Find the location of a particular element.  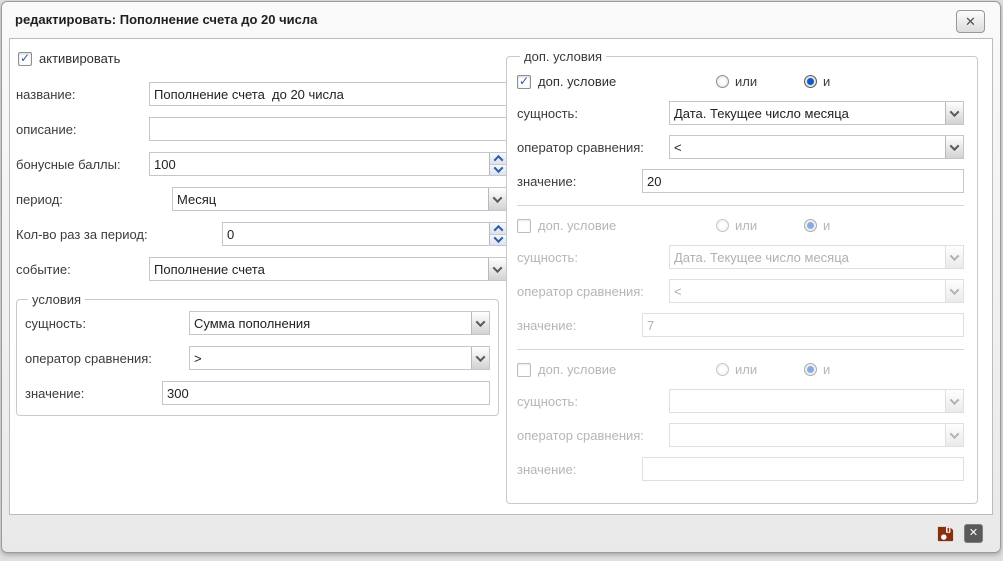

times-input is located at coordinates (356, 234).